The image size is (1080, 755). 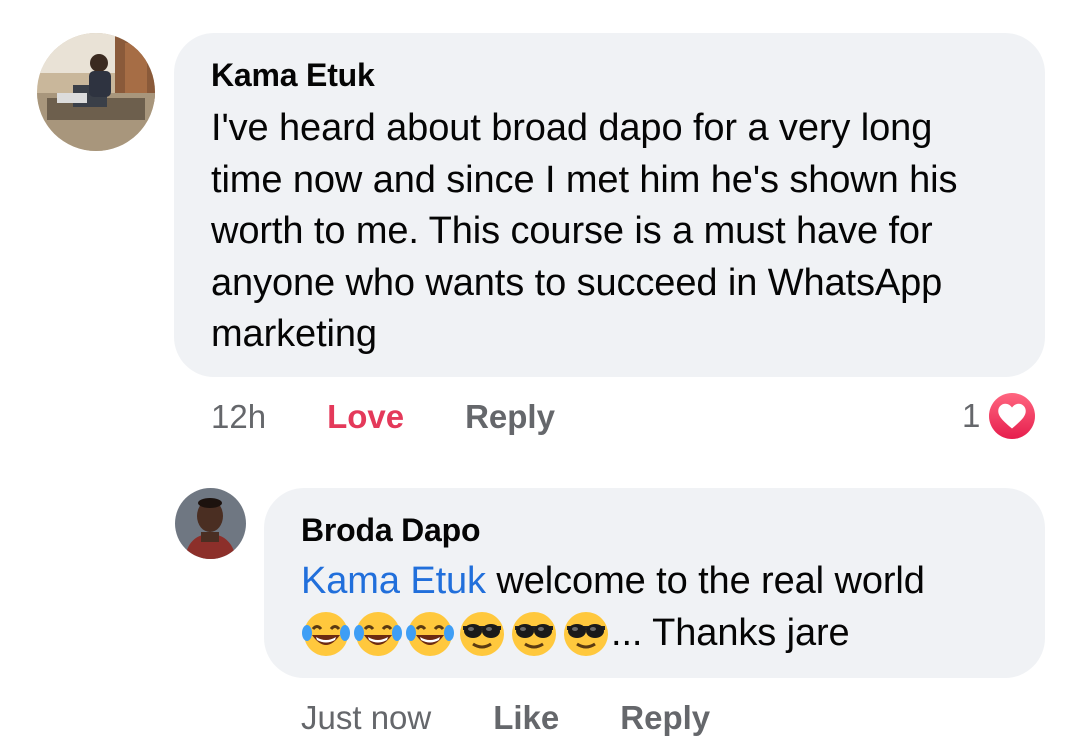 What do you see at coordinates (610, 75) in the screenshot?
I see `comment-author: Kama Etuk` at bounding box center [610, 75].